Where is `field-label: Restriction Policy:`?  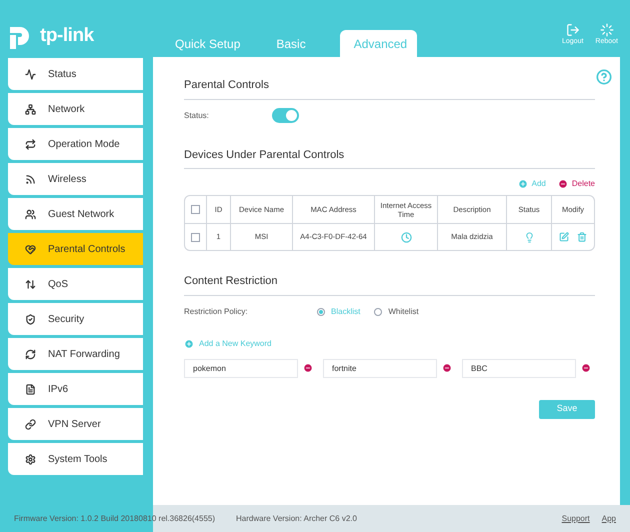
field-label: Restriction Policy: is located at coordinates (216, 312).